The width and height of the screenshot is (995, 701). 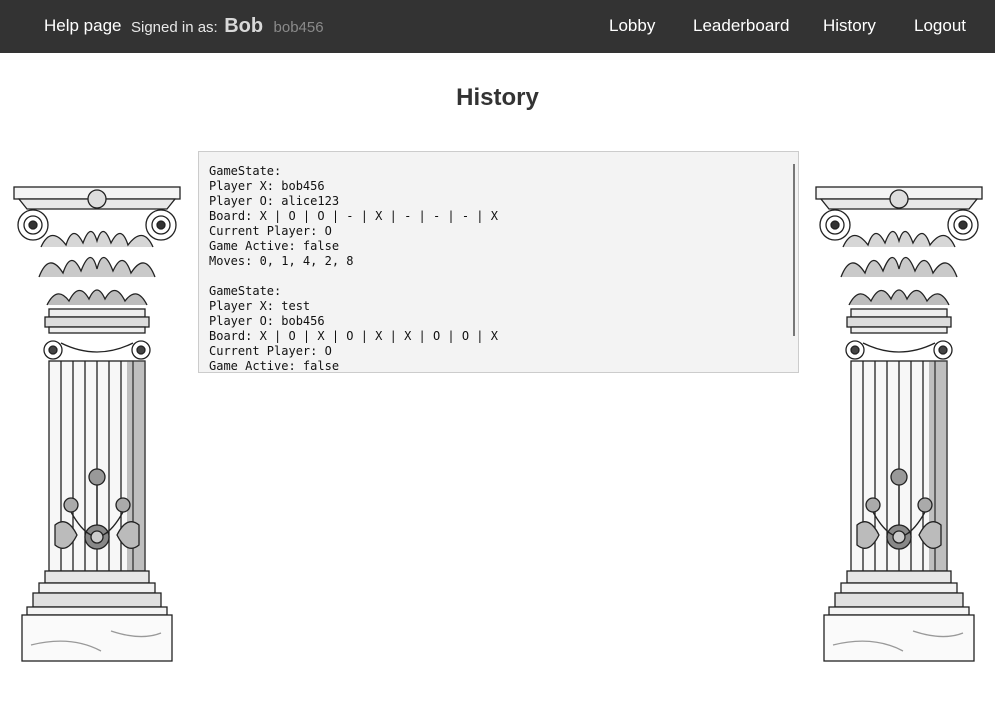 I want to click on signed-in-status: Signed in as: Bob bob456, so click(x=227, y=27).